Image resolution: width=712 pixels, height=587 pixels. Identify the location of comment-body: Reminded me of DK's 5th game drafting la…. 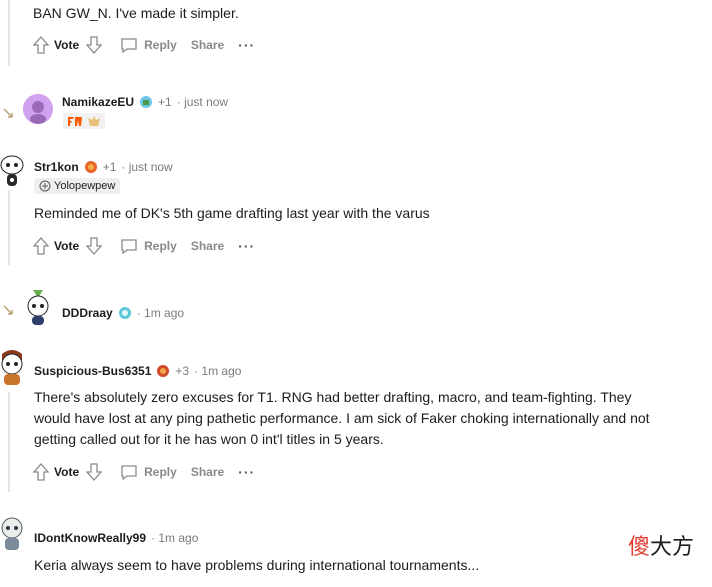
(232, 213).